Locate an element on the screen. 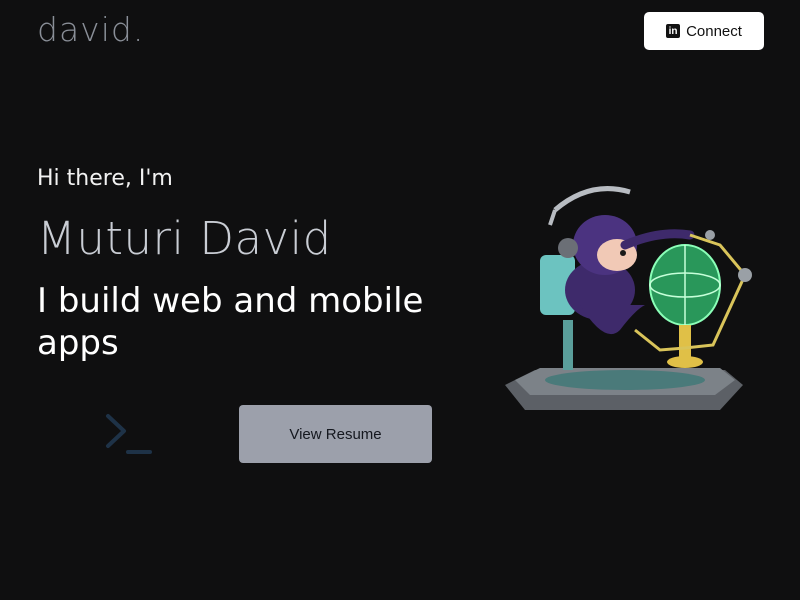  view-resume-button: View Resume is located at coordinates (335, 434).